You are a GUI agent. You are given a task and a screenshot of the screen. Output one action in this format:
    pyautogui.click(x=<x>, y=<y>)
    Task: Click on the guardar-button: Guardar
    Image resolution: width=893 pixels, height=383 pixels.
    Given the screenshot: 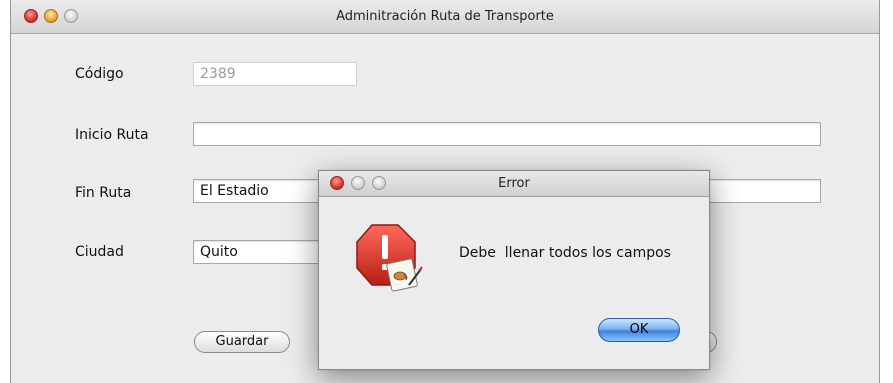 What is the action you would take?
    pyautogui.click(x=242, y=342)
    